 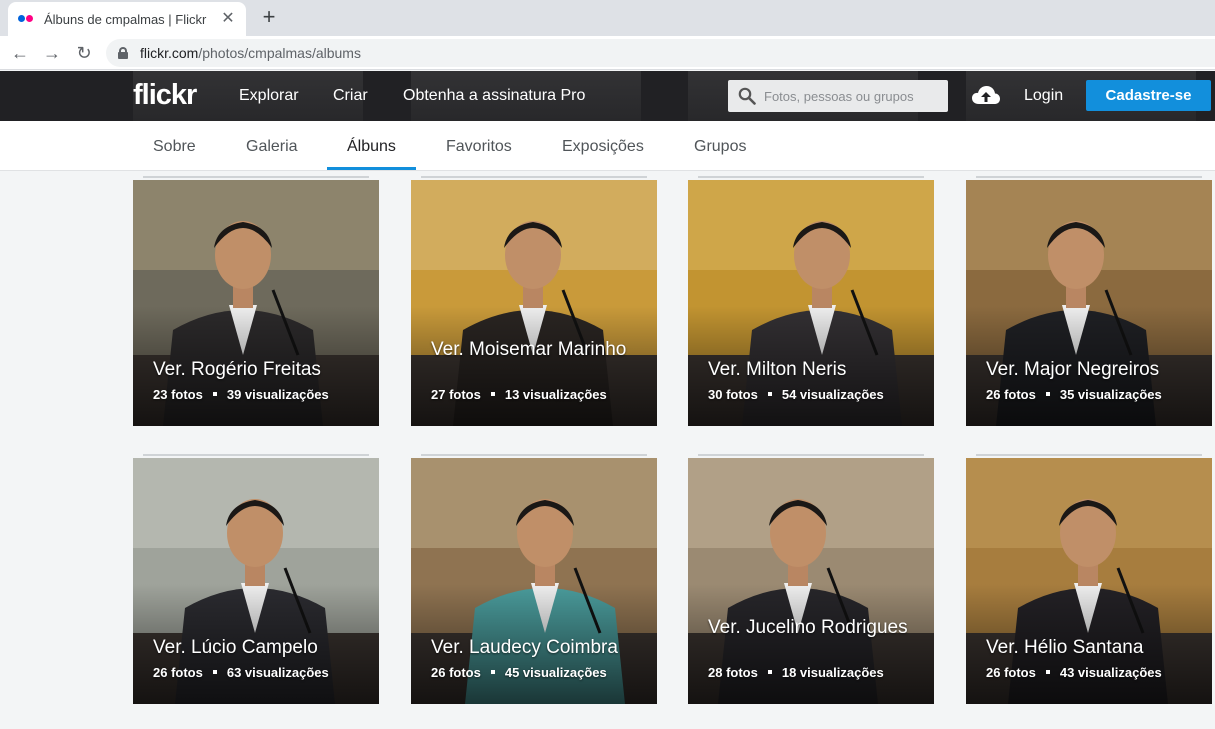 What do you see at coordinates (235, 647) in the screenshot?
I see `album-title: Ver. Lúcio Campelo` at bounding box center [235, 647].